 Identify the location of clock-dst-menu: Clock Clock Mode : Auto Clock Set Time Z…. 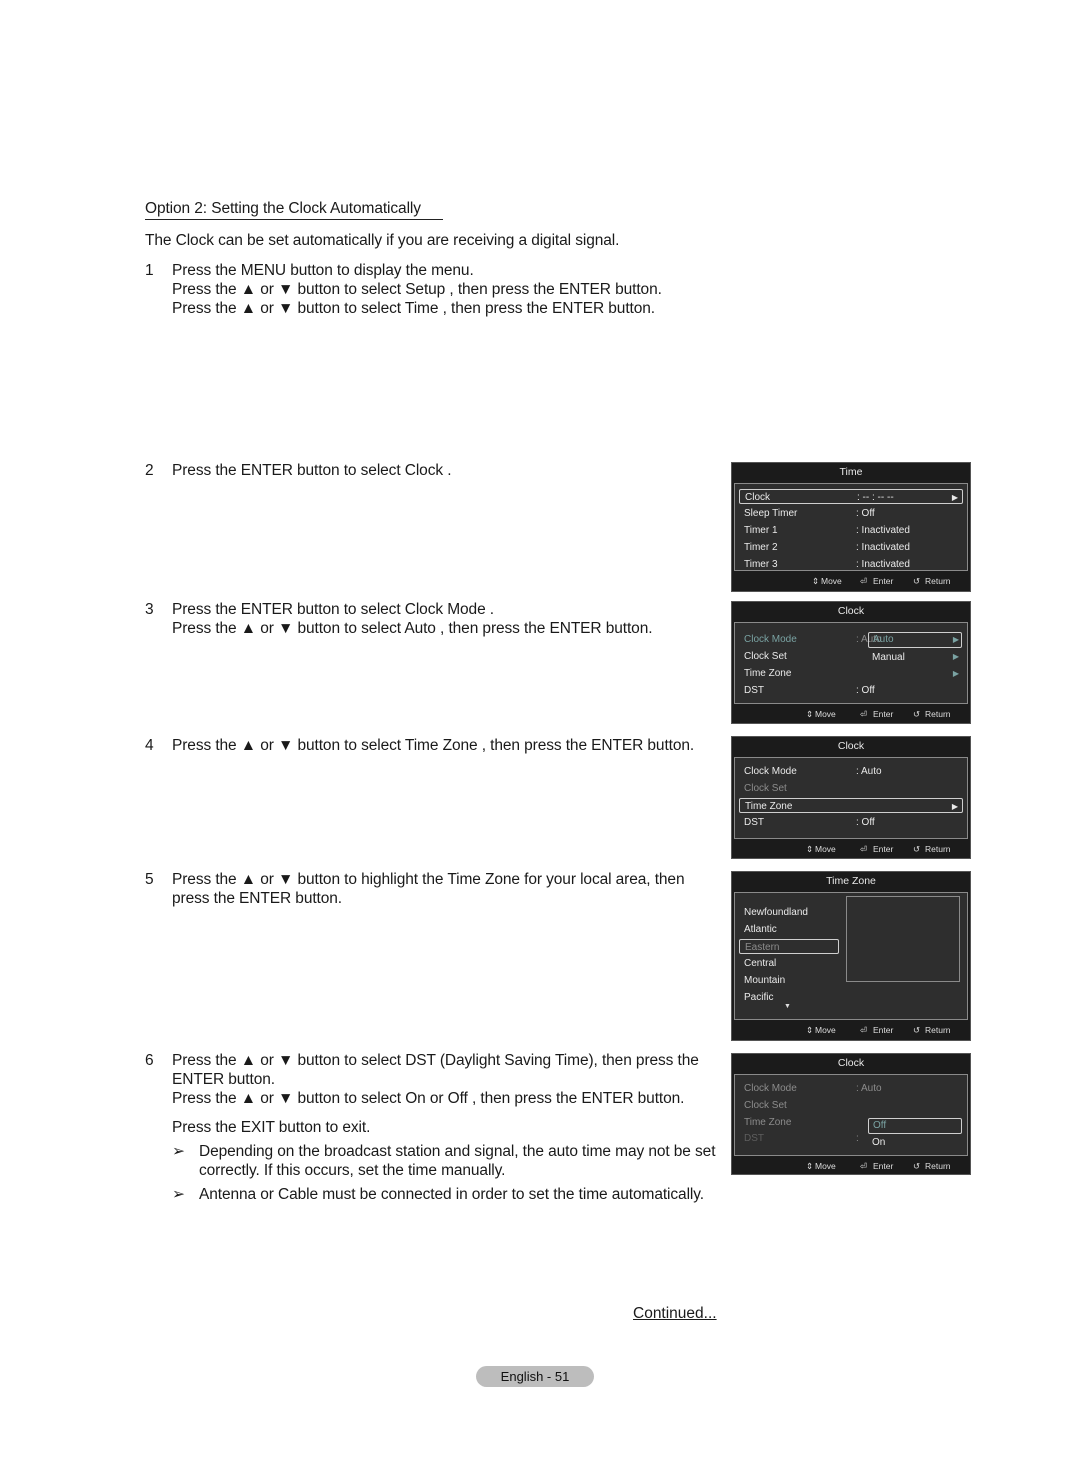
(851, 1114).